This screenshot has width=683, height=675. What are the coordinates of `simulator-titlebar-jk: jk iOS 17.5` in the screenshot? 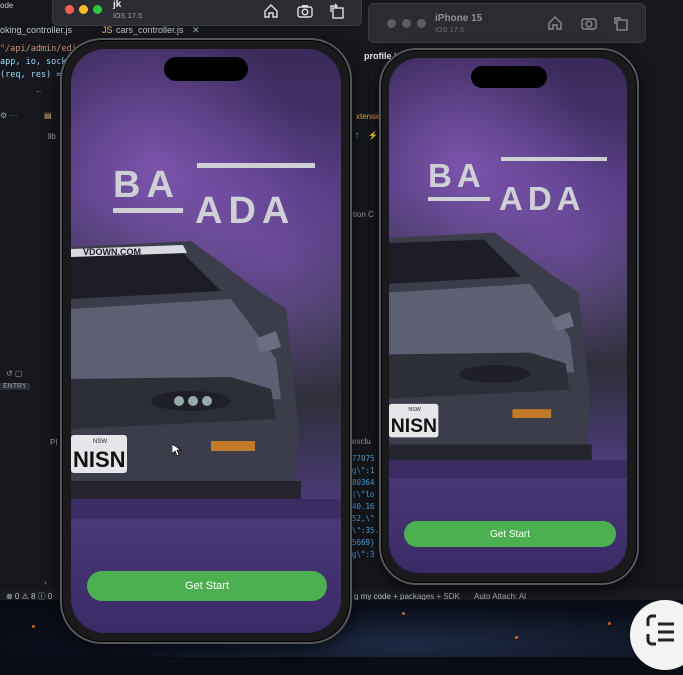 It's located at (207, 13).